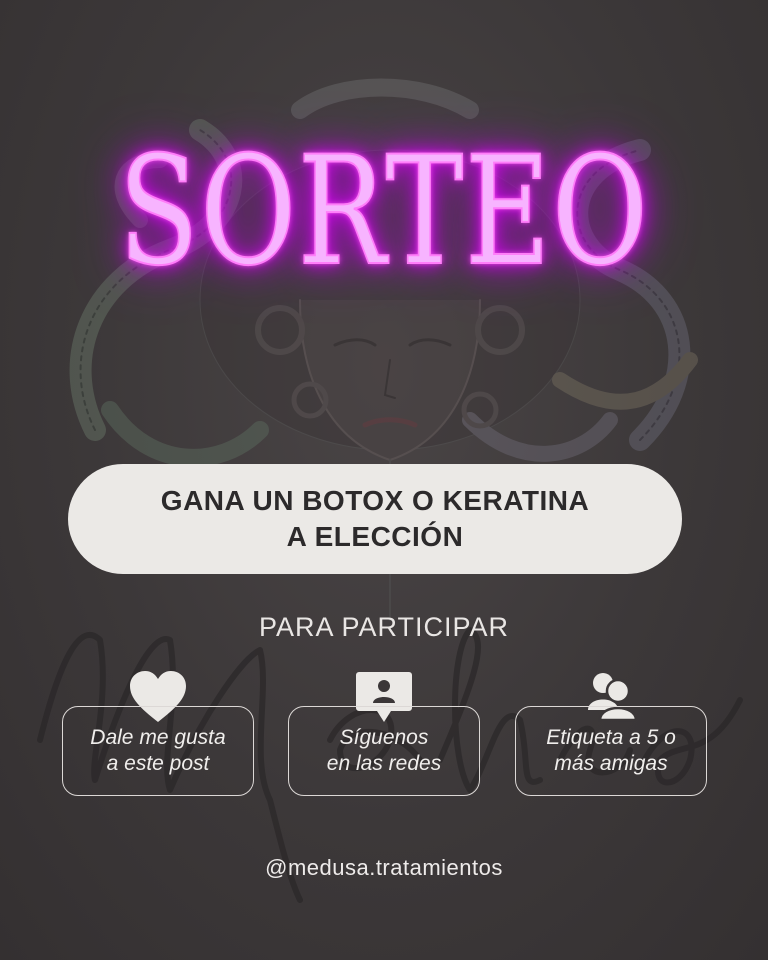 Image resolution: width=768 pixels, height=960 pixels. What do you see at coordinates (158, 751) in the screenshot?
I see `step-like: Dale me gusta a este post` at bounding box center [158, 751].